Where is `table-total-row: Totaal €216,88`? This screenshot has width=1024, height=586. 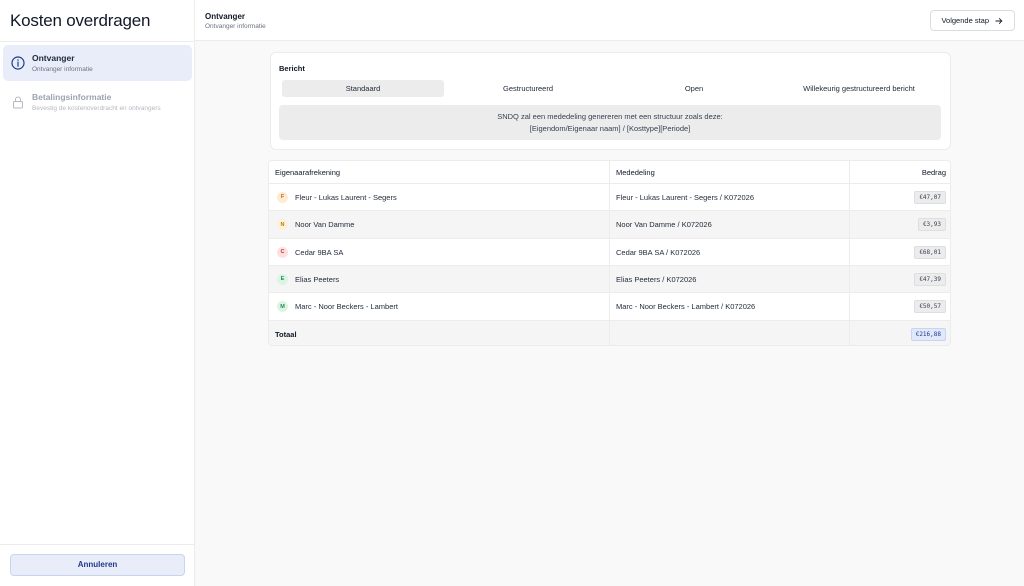
table-total-row: Totaal €216,88 is located at coordinates (609, 333).